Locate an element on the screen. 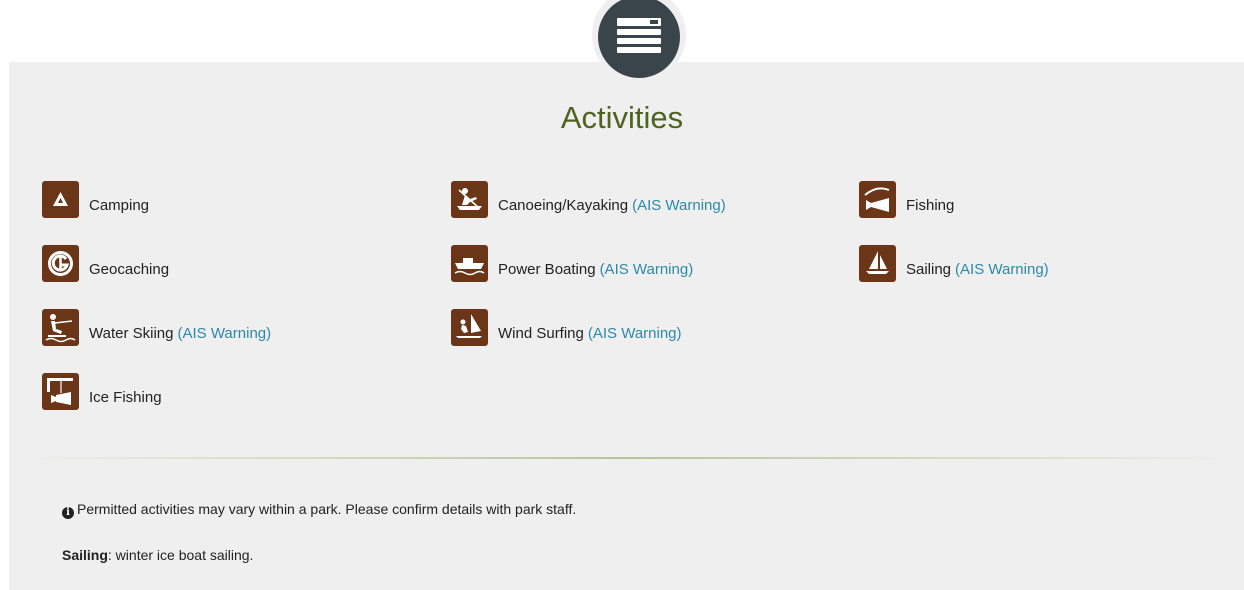 This screenshot has width=1244, height=590. activity-camping: Camping is located at coordinates (95, 199).